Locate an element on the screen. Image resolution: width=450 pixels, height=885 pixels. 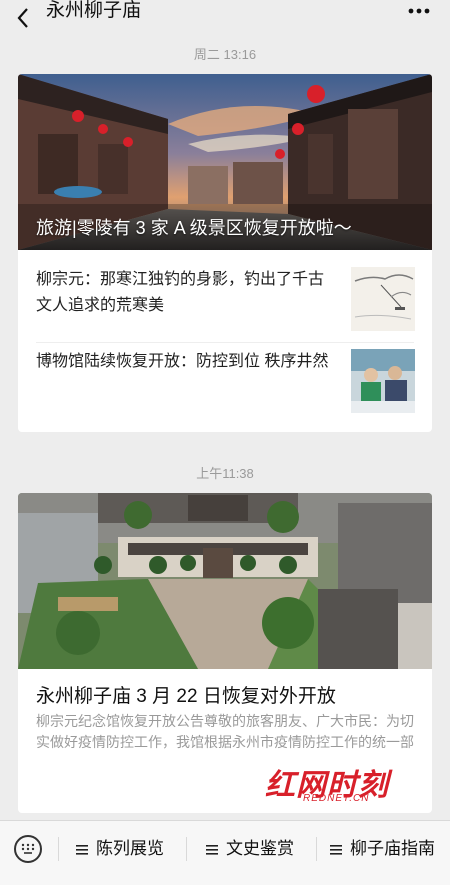
list-item-title: 柳宗元：那寒江独钓的身影，钓出了千古文人追求的荒寒美 is located at coordinates (180, 292).